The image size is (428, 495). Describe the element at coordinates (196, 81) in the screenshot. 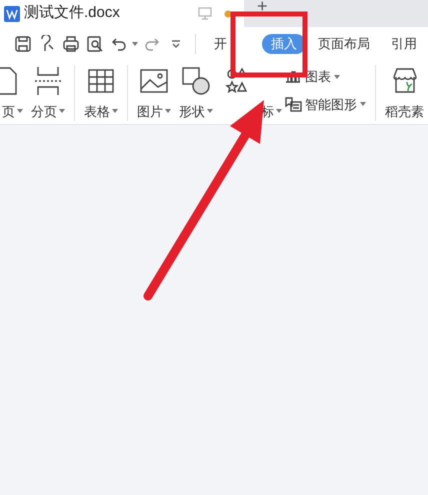

I see `shape-icon` at that location.